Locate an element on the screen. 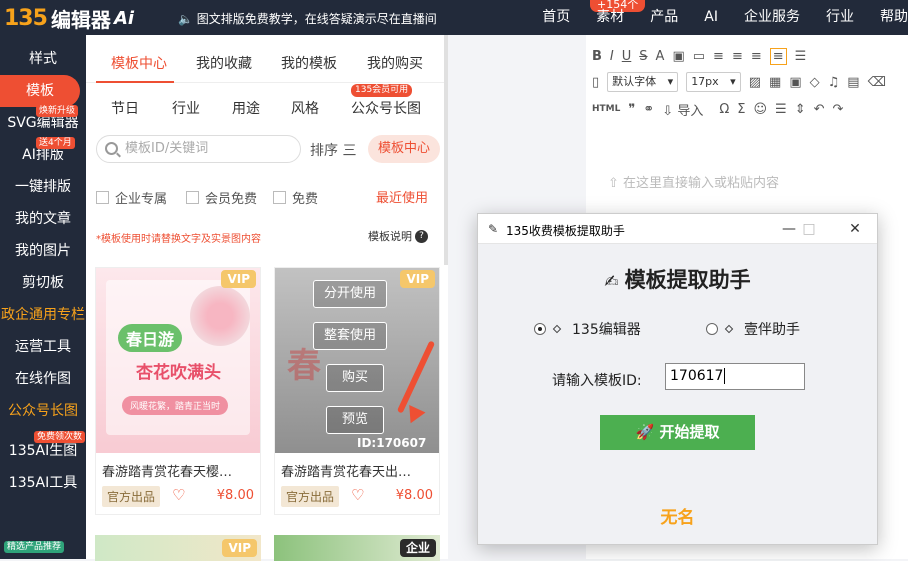 This screenshot has width=908, height=561. sidebar-item-one-click: 一键排版 is located at coordinates (43, 187).